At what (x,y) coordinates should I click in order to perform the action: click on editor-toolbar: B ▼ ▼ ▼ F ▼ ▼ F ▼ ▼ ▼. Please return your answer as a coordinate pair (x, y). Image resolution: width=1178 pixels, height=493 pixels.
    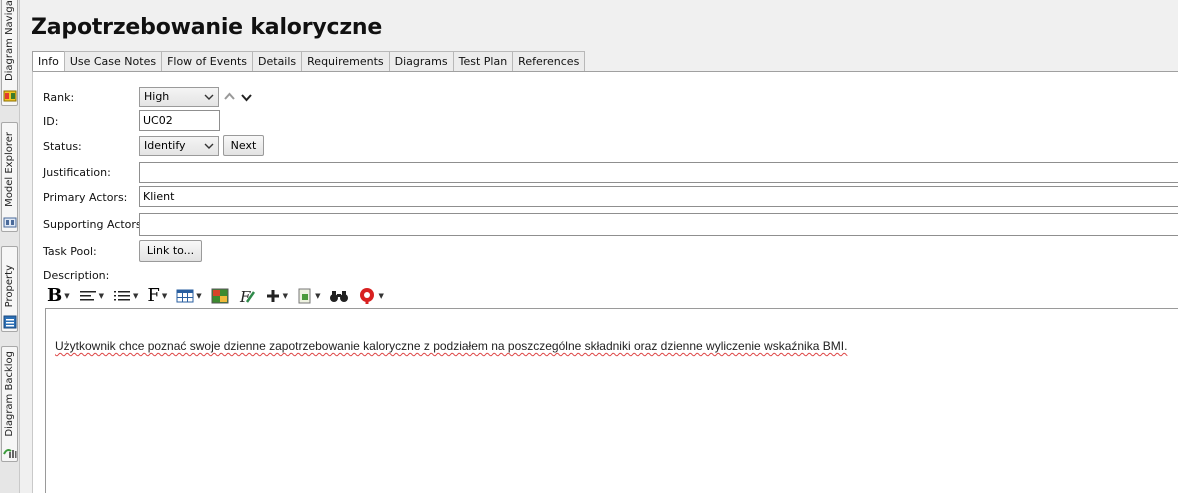
    Looking at the image, I should click on (220, 296).